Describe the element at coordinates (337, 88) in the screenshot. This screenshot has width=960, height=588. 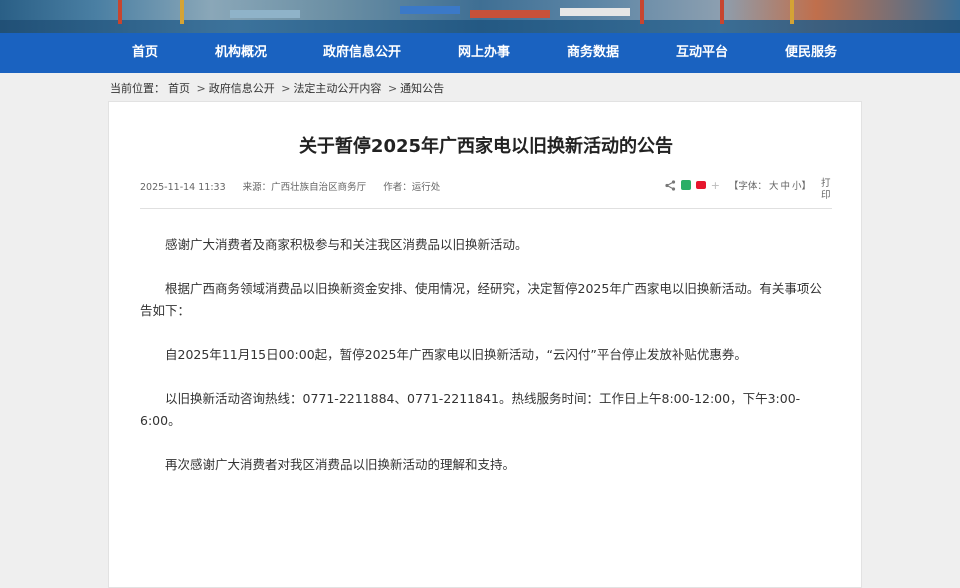
I see `breadcrumb-statutory: 法定主动公开内容` at that location.